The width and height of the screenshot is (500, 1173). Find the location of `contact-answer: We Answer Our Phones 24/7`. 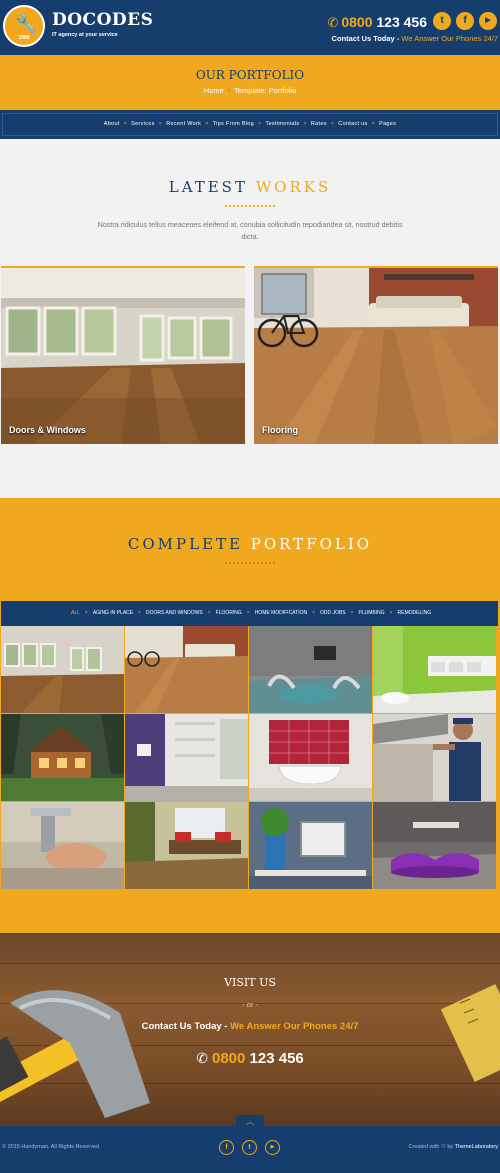

contact-answer: We Answer Our Phones 24/7 is located at coordinates (449, 38).